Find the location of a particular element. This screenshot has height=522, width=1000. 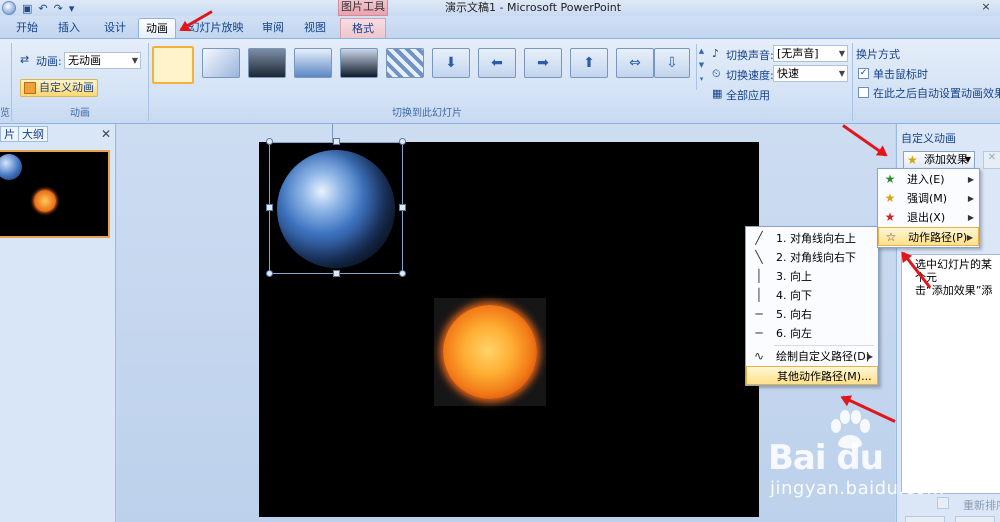

animate-label: 动画: is located at coordinates (49, 61).